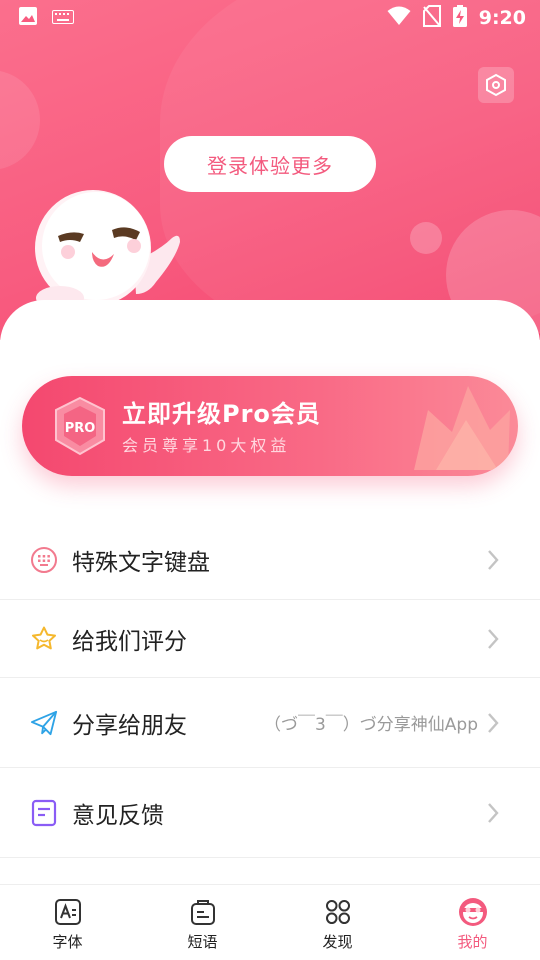 This screenshot has height=960, width=540. Describe the element at coordinates (221, 414) in the screenshot. I see `pro-title: 立即升级Pro会员` at that location.